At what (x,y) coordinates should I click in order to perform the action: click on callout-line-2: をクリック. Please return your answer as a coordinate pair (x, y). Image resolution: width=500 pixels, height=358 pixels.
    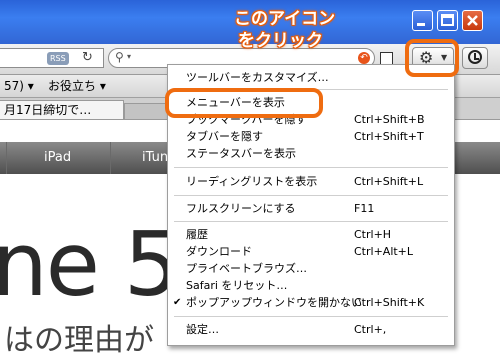
    Looking at the image, I should click on (280, 41).